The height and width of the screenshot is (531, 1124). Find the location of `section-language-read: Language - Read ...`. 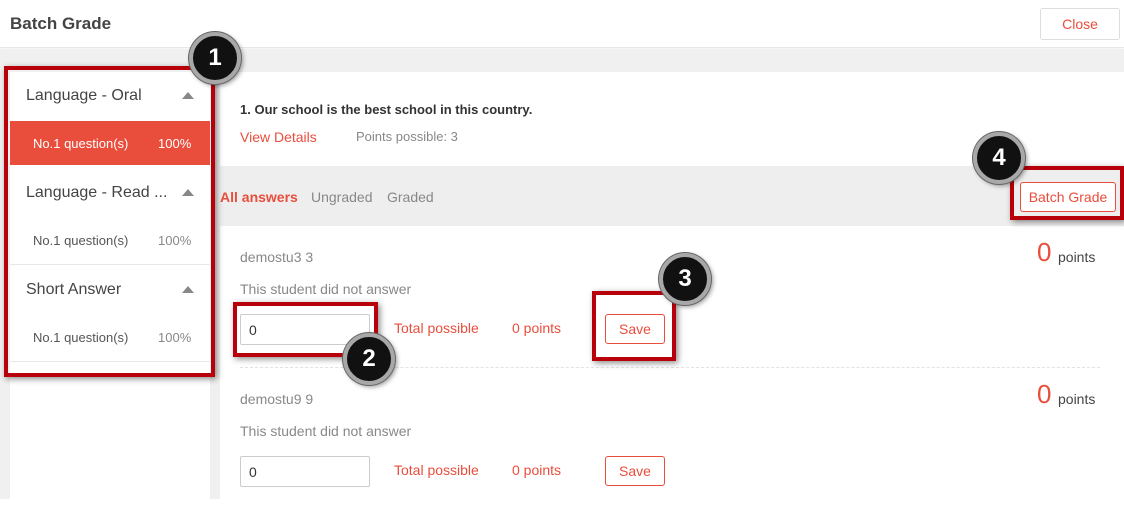

section-language-read: Language - Read ... is located at coordinates (110, 193).